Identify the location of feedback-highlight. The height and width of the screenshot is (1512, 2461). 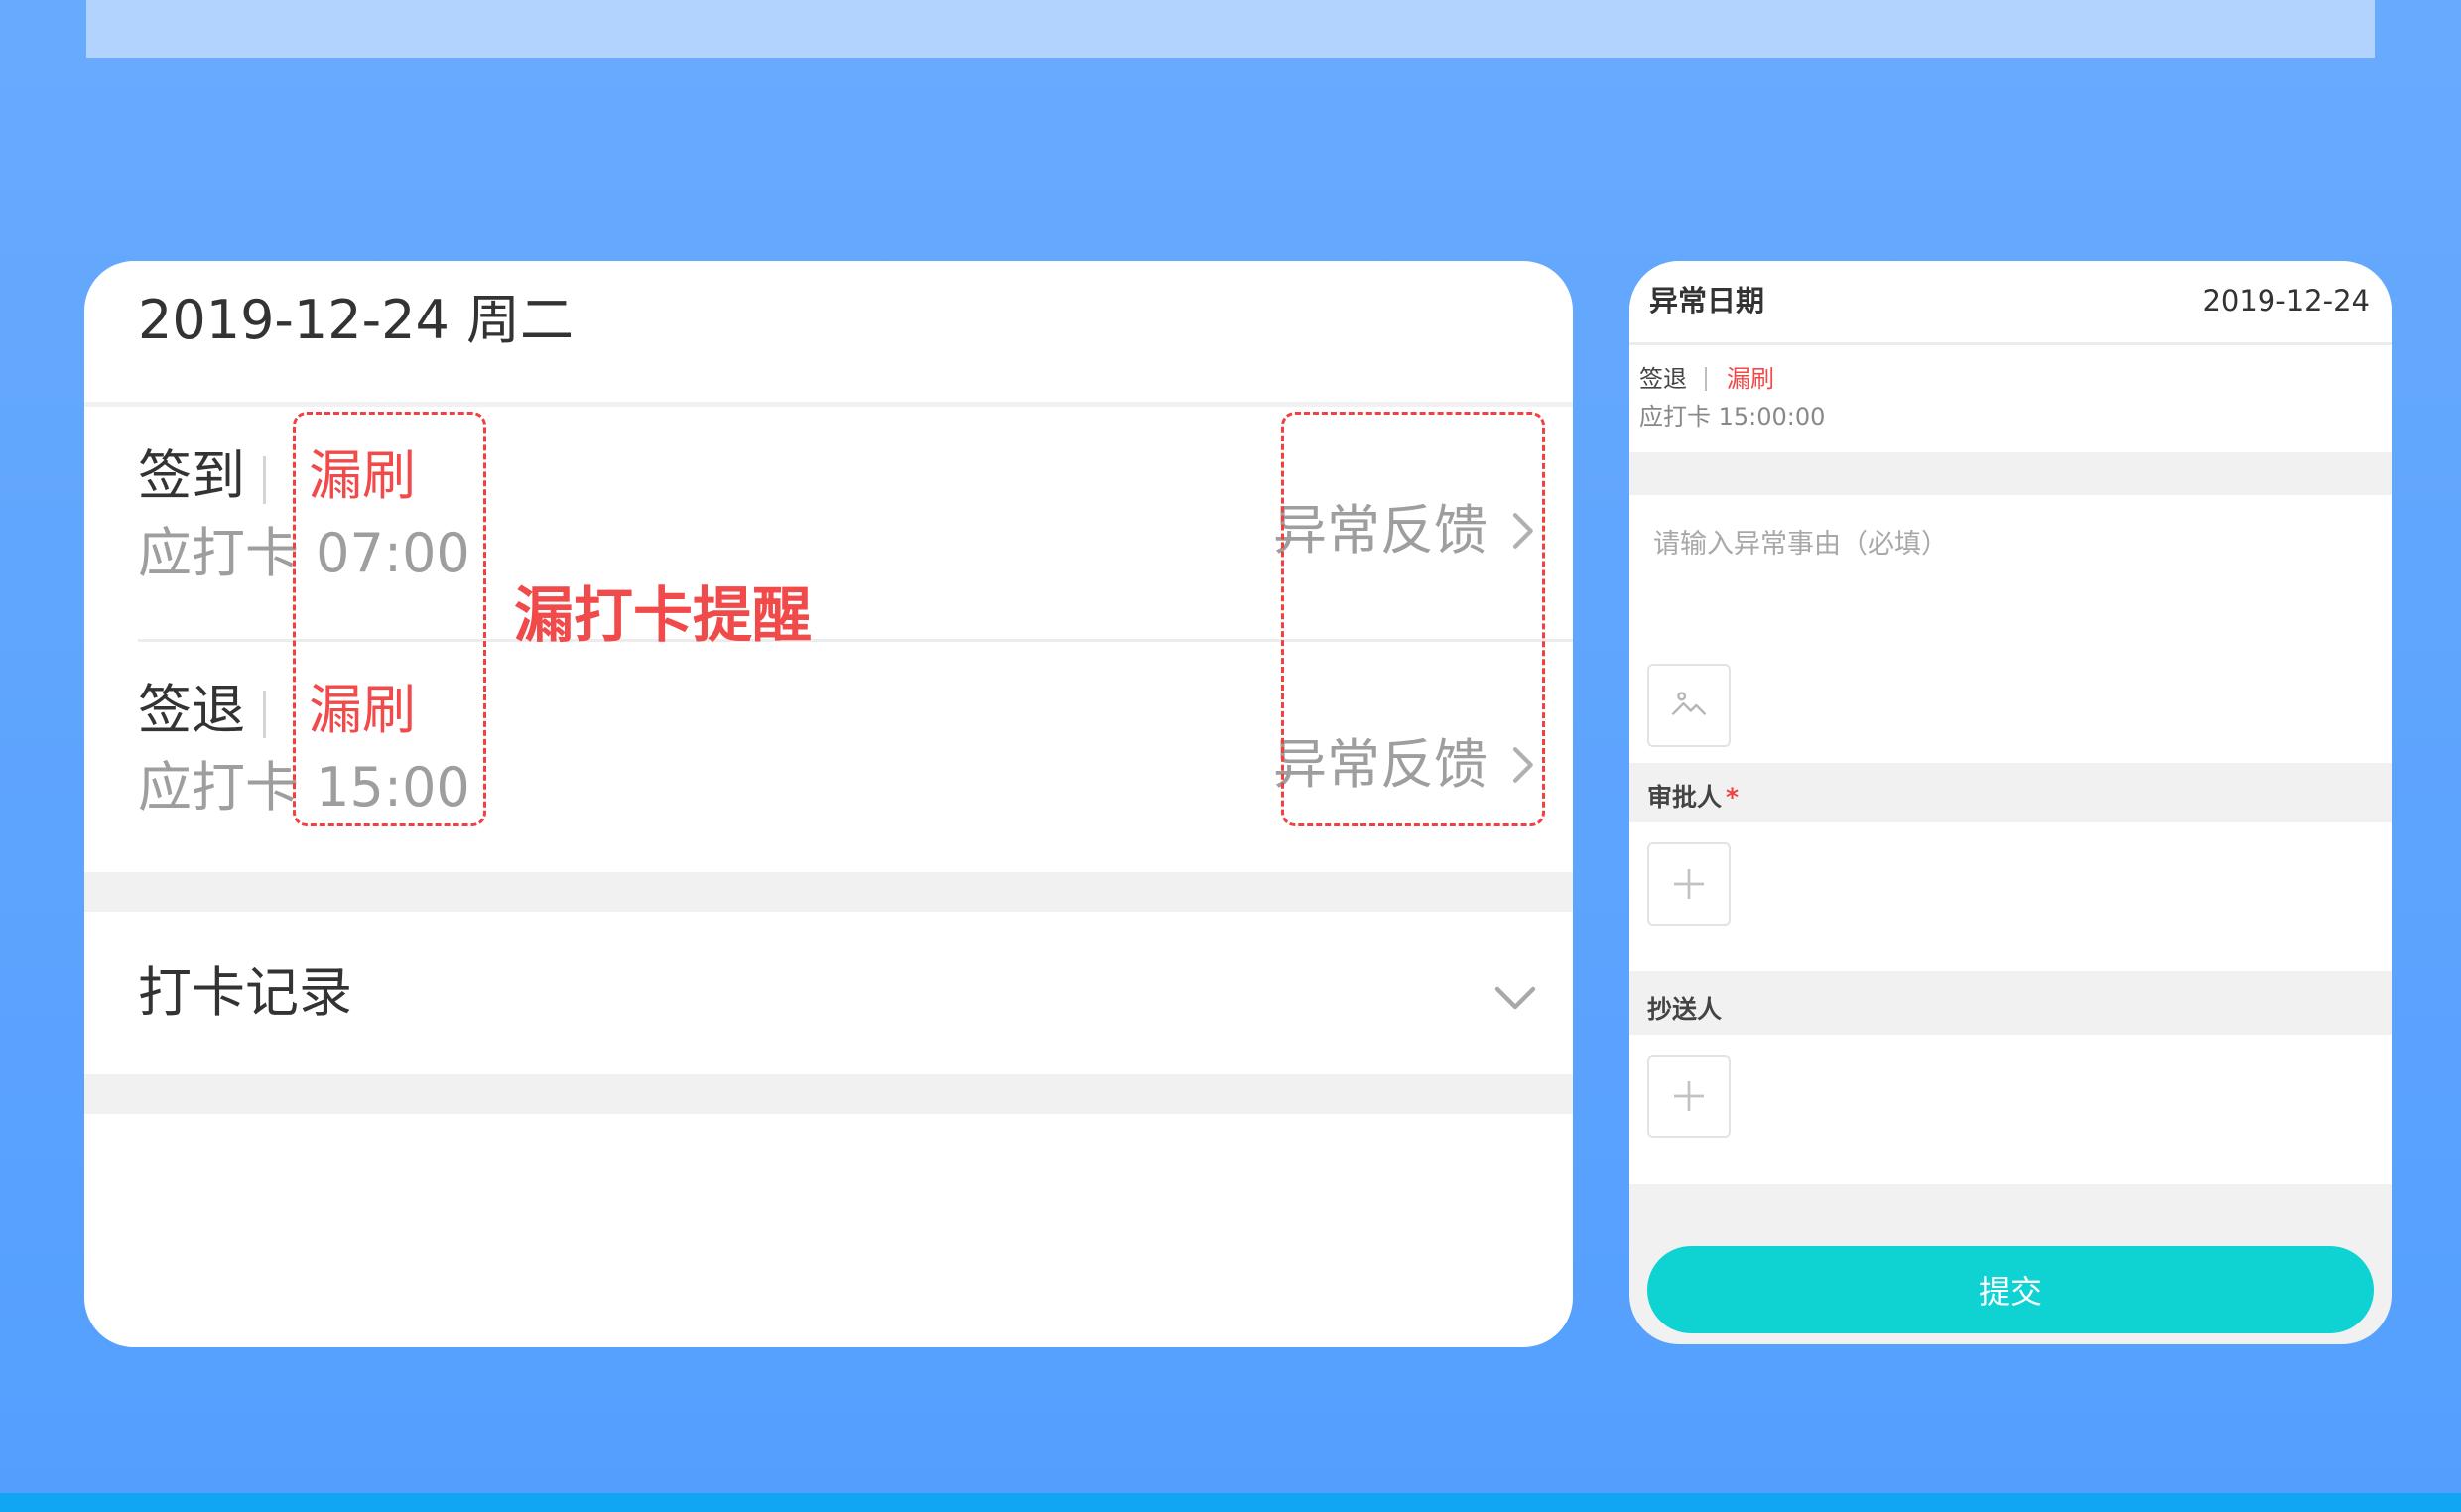
(1413, 619).